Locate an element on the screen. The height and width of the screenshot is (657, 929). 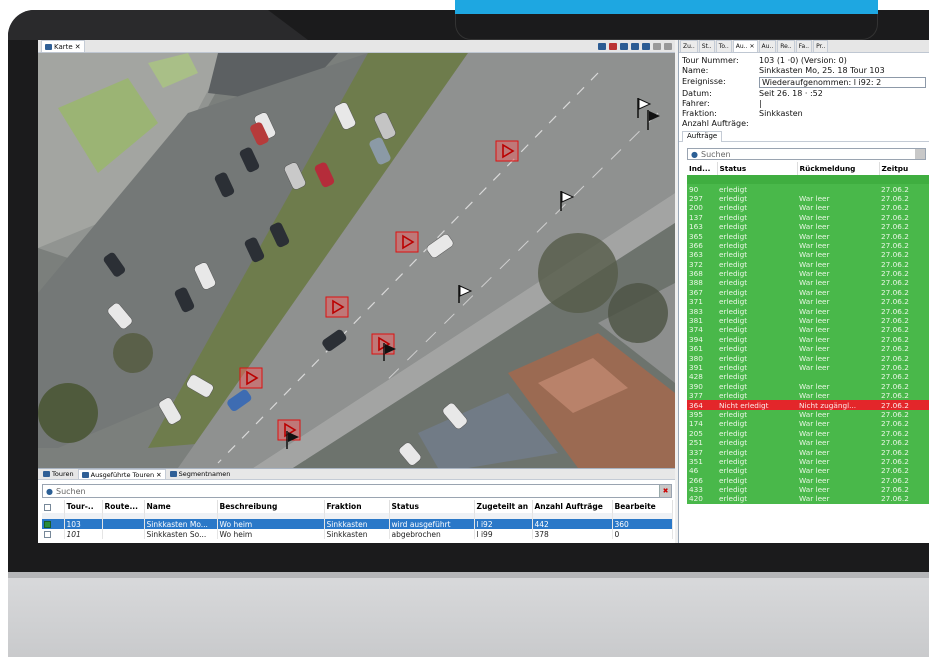
side-tab-6: Re.. is located at coordinates (786, 46).